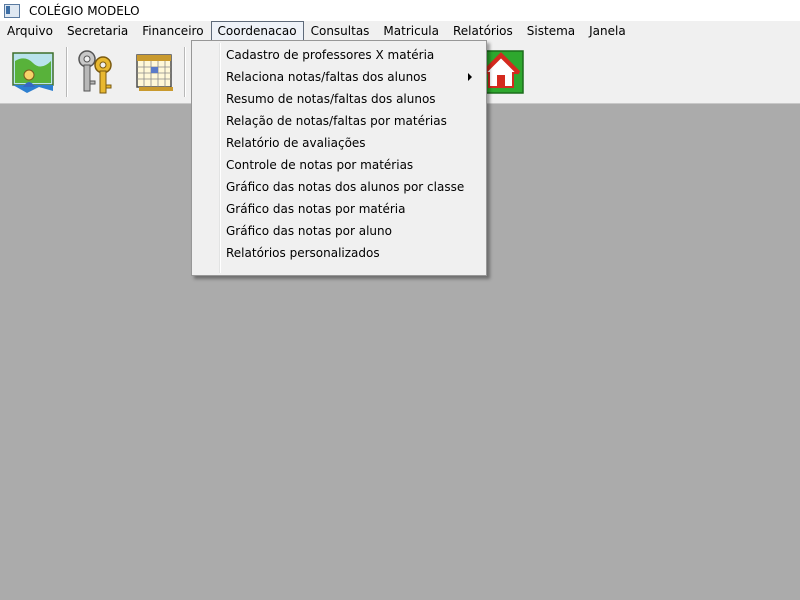 This screenshot has width=800, height=600. What do you see at coordinates (340, 31) in the screenshot?
I see `menu-consultas: Consultas` at bounding box center [340, 31].